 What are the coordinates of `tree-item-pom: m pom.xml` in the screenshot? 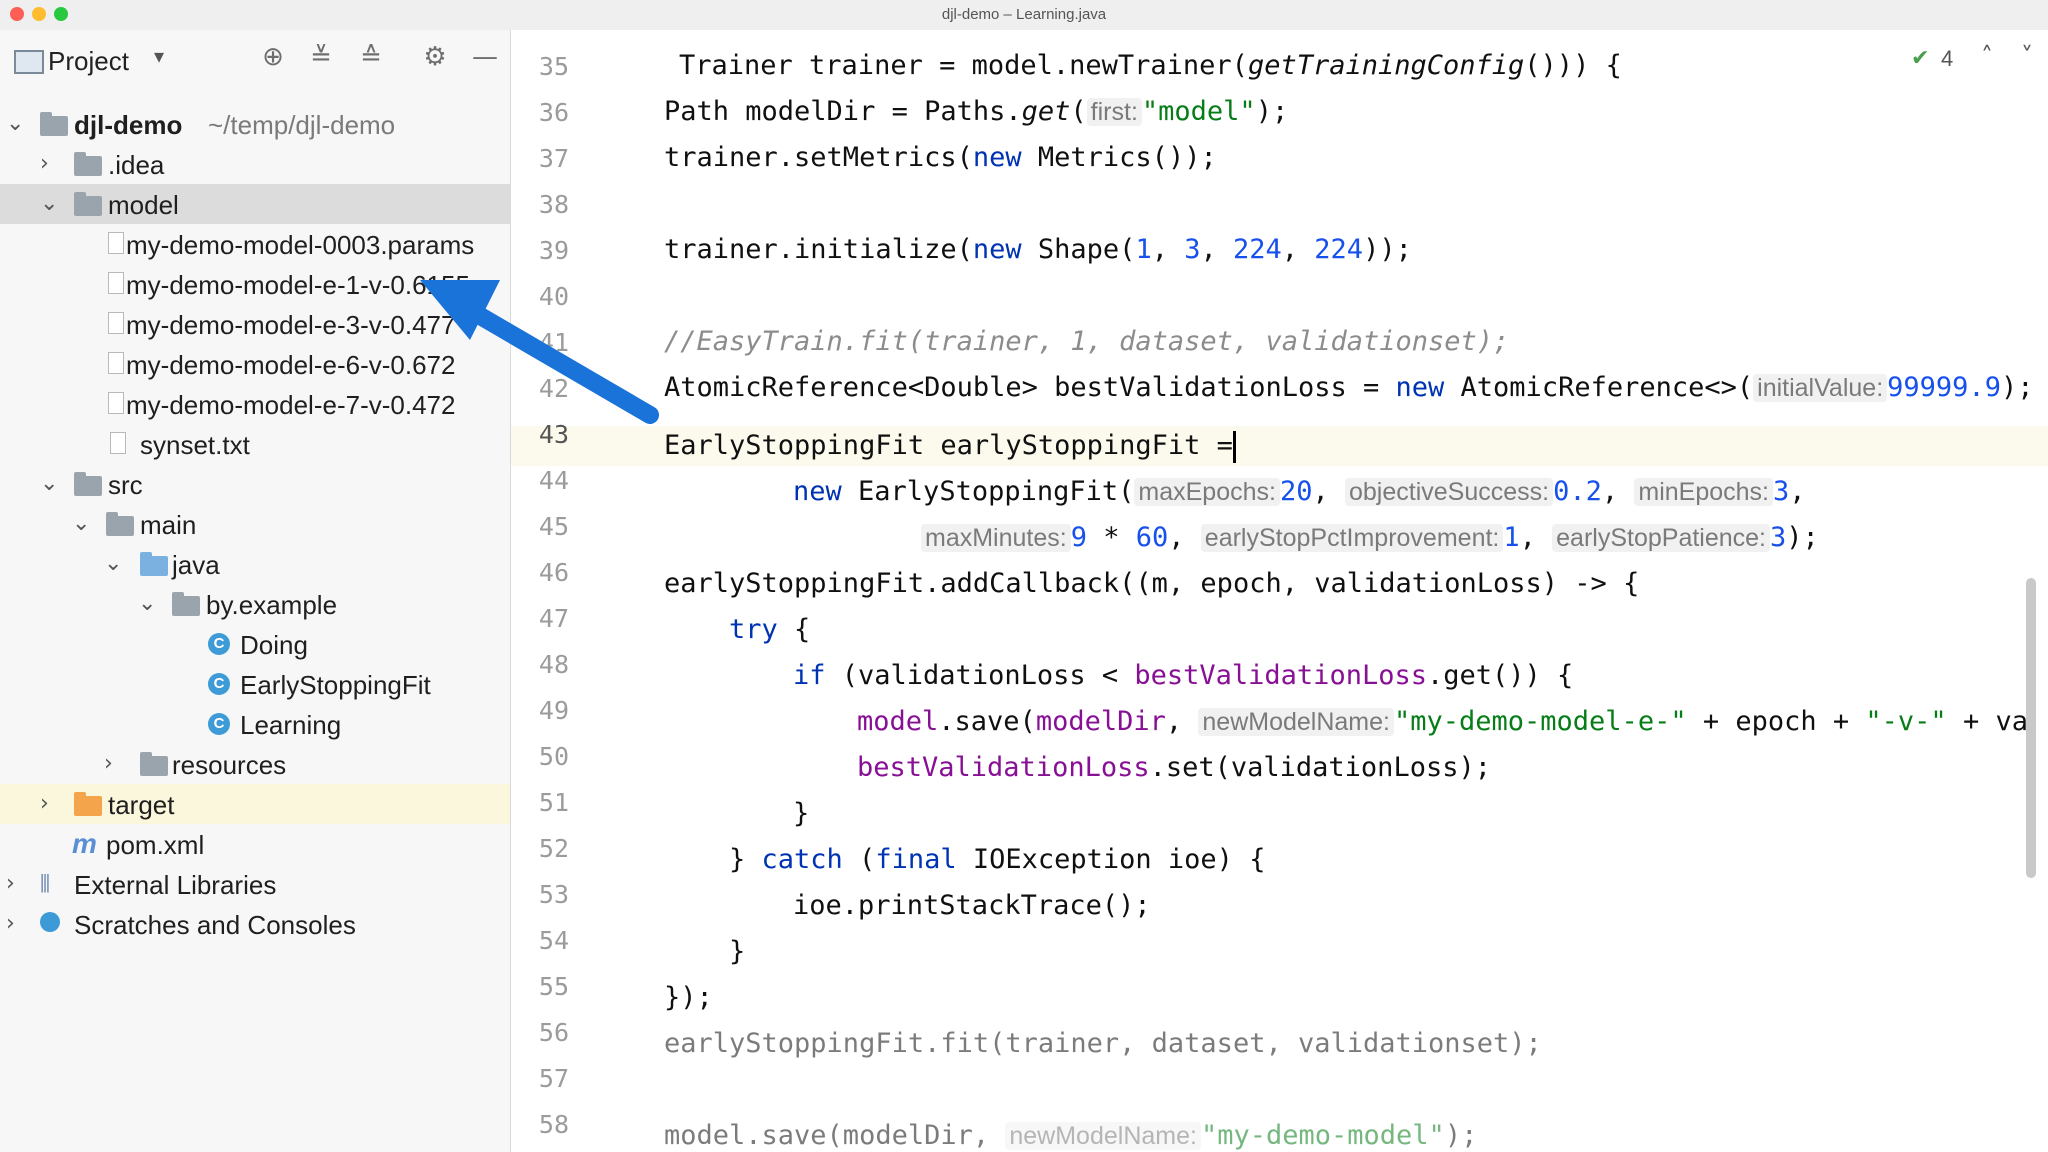 It's located at (255, 844).